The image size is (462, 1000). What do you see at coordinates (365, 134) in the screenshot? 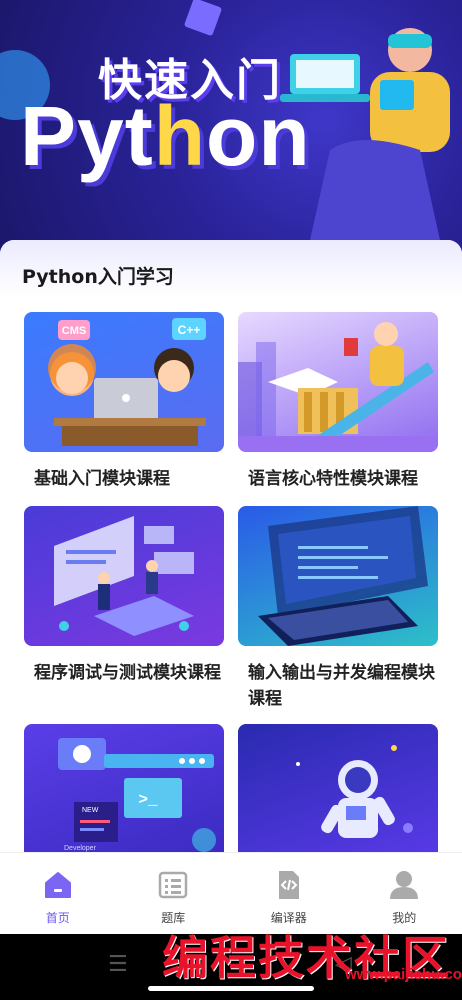
I see `astronaut-illustration` at bounding box center [365, 134].